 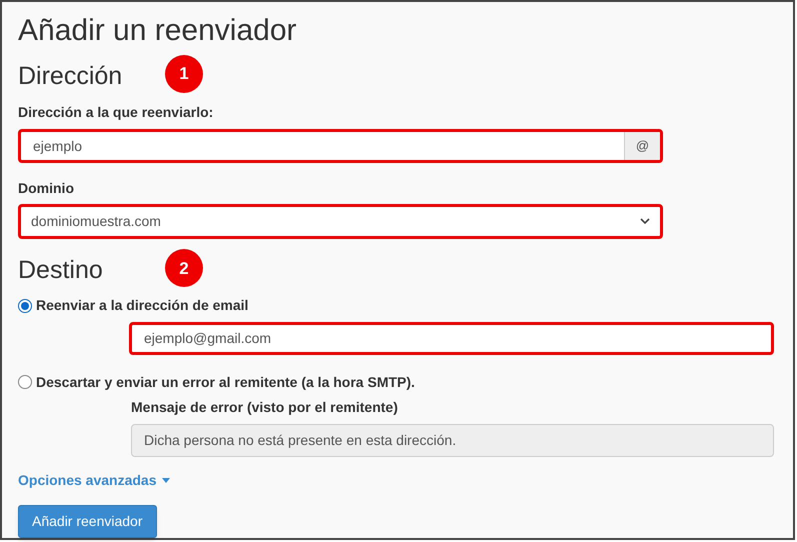 I want to click on section-heading: Dirección, so click(x=70, y=76).